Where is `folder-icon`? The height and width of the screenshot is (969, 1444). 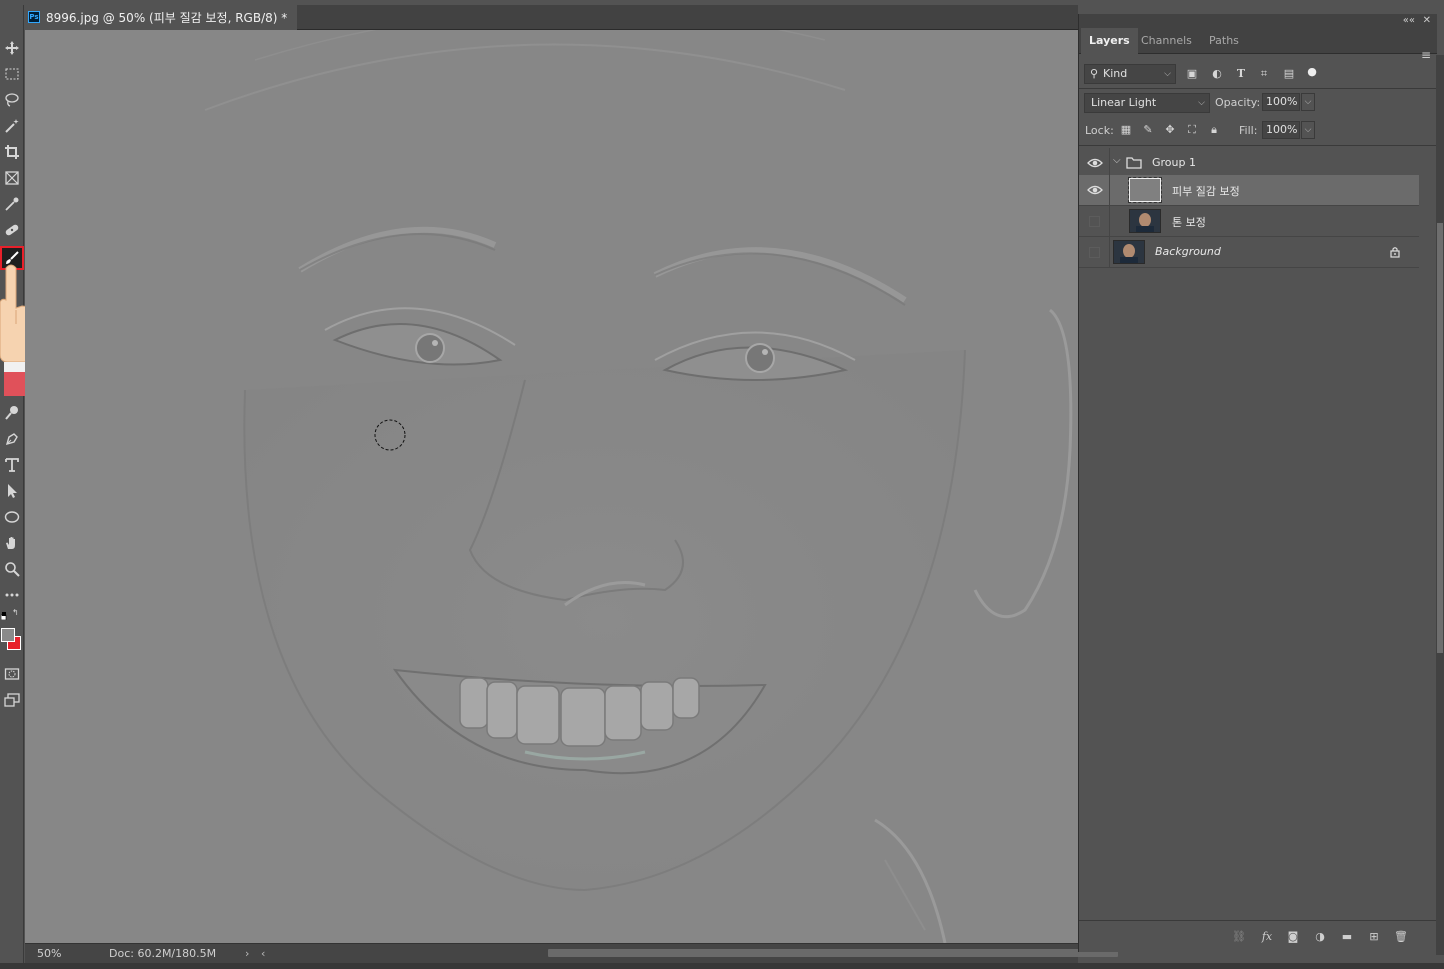
folder-icon is located at coordinates (1134, 163).